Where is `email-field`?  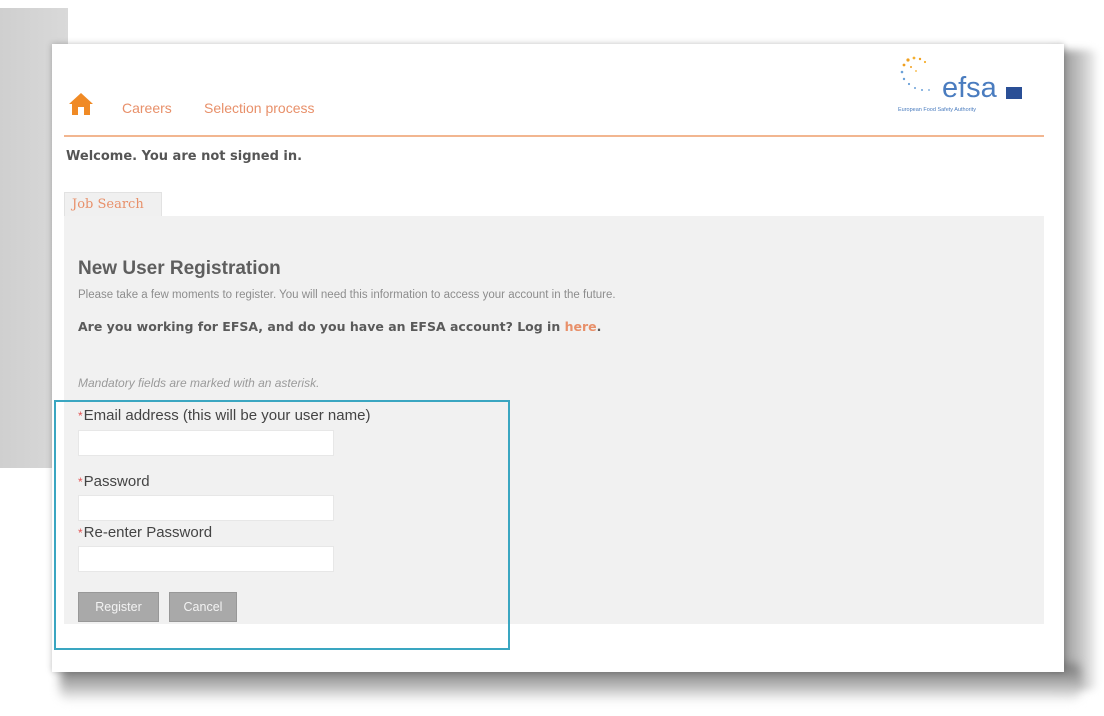
email-field is located at coordinates (206, 443).